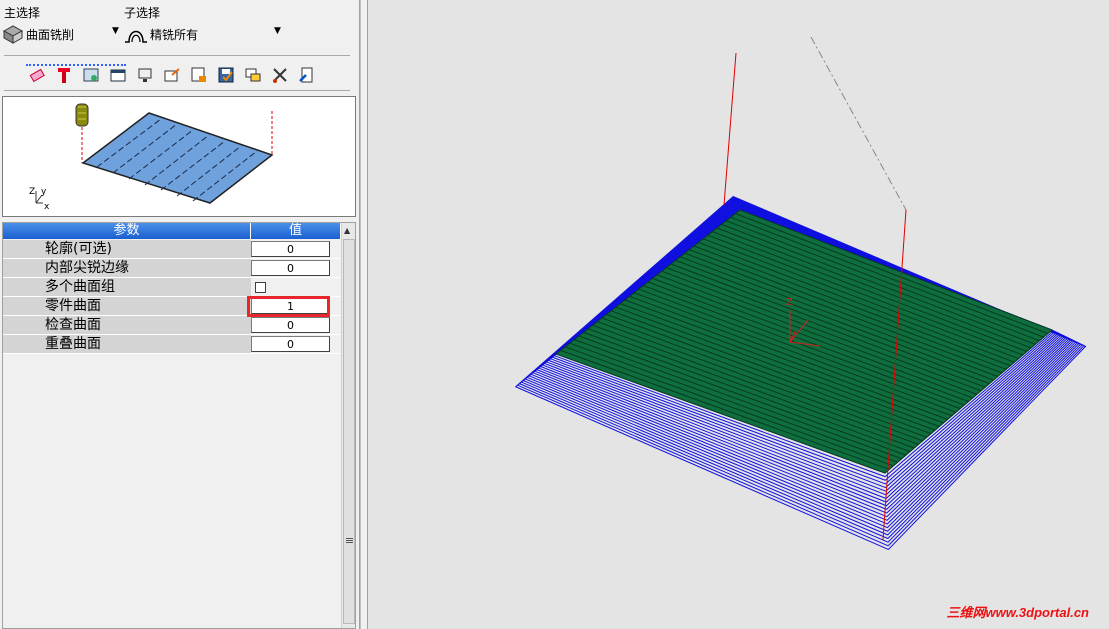 The height and width of the screenshot is (629, 1109). Describe the element at coordinates (127, 249) in the screenshot. I see `row-label: 轮廓(可选)` at that location.